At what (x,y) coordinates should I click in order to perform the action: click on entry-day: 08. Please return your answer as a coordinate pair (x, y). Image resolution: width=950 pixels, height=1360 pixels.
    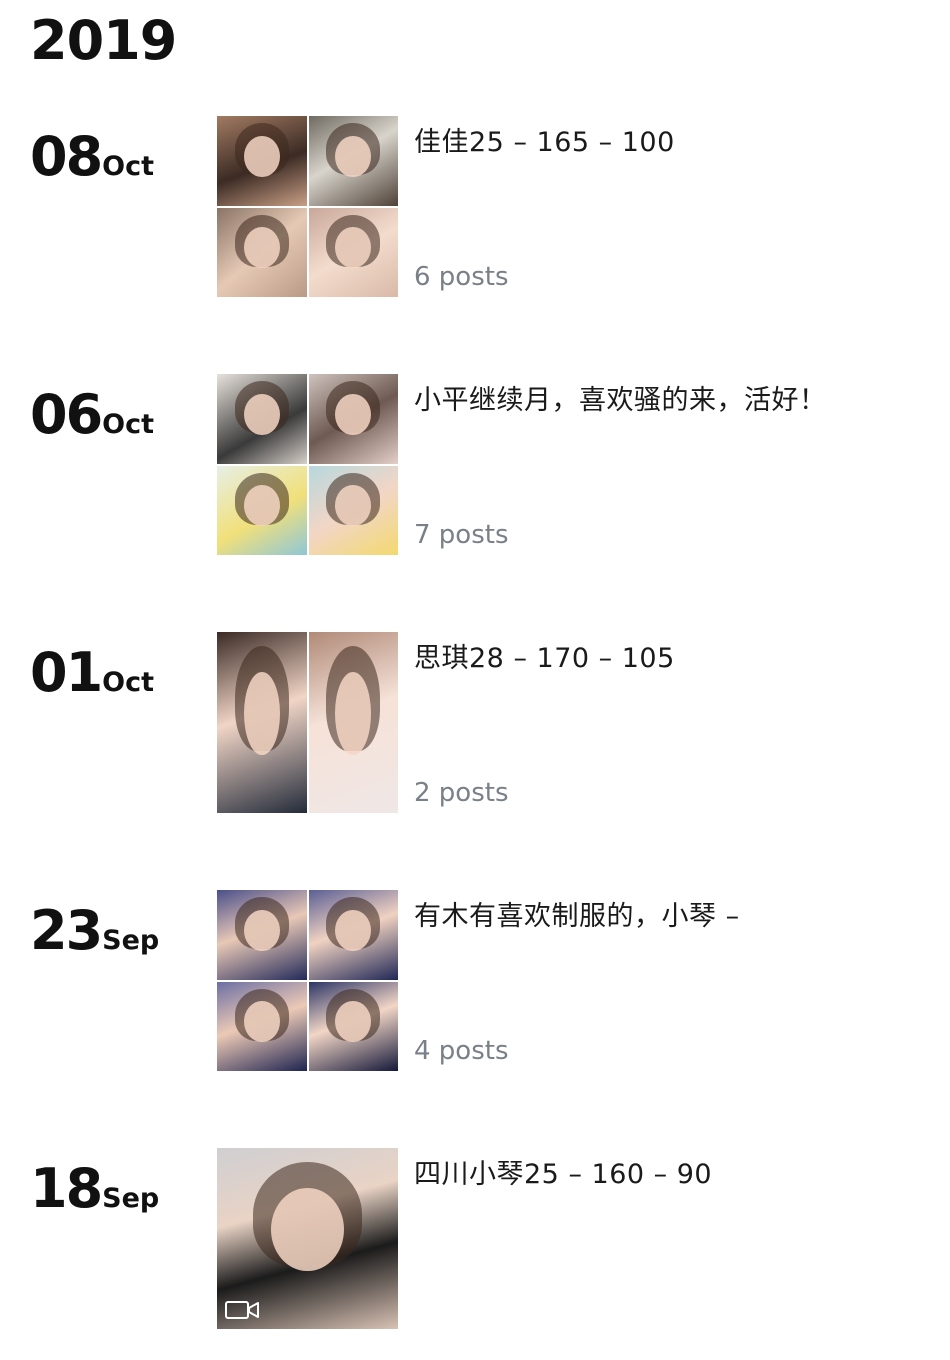
    Looking at the image, I should click on (66, 156).